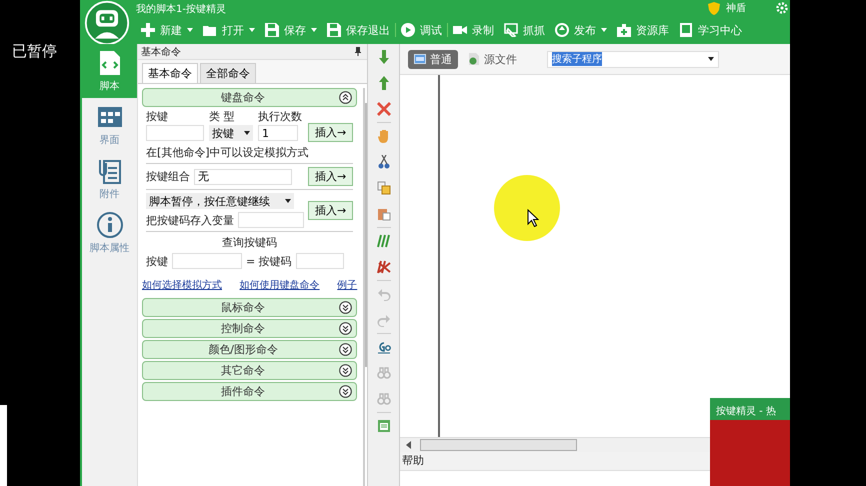 The image size is (866, 486). Describe the element at coordinates (750, 409) in the screenshot. I see `popup-title: 按键精灵 - 热` at that location.